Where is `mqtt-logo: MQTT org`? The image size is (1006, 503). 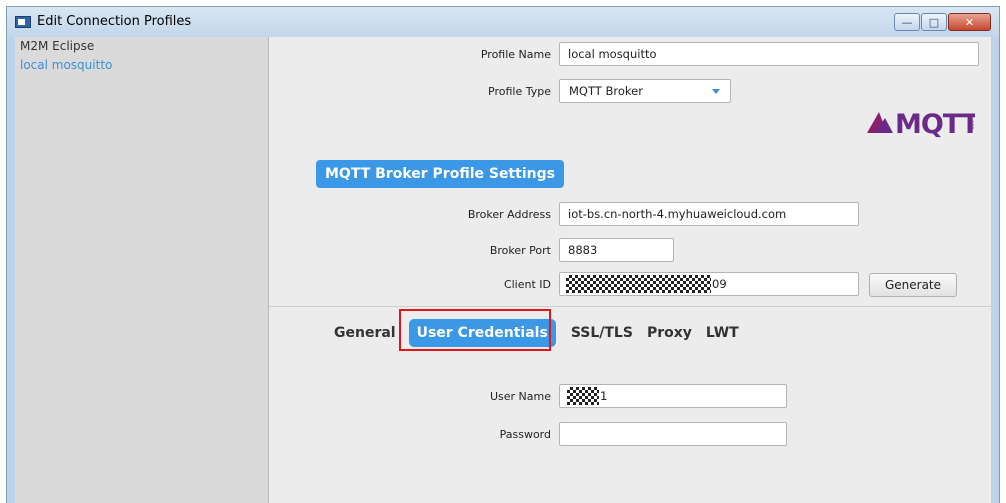 mqtt-logo: MQTT org is located at coordinates (921, 124).